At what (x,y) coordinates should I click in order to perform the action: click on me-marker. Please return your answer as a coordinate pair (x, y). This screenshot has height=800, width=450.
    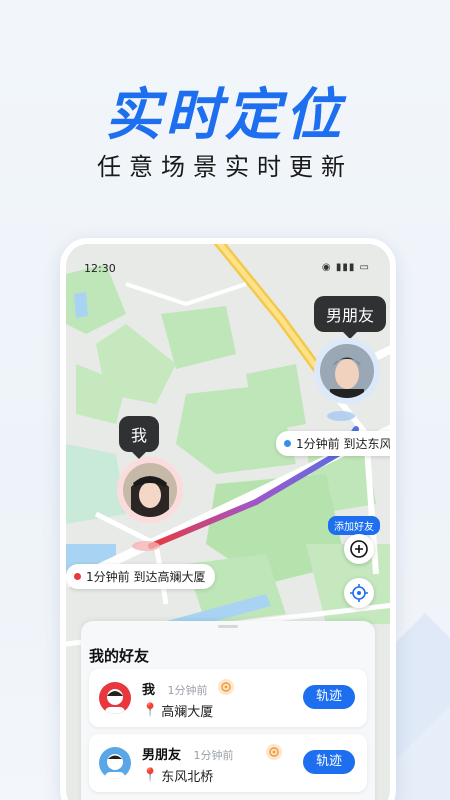
    Looking at the image, I should click on (150, 490).